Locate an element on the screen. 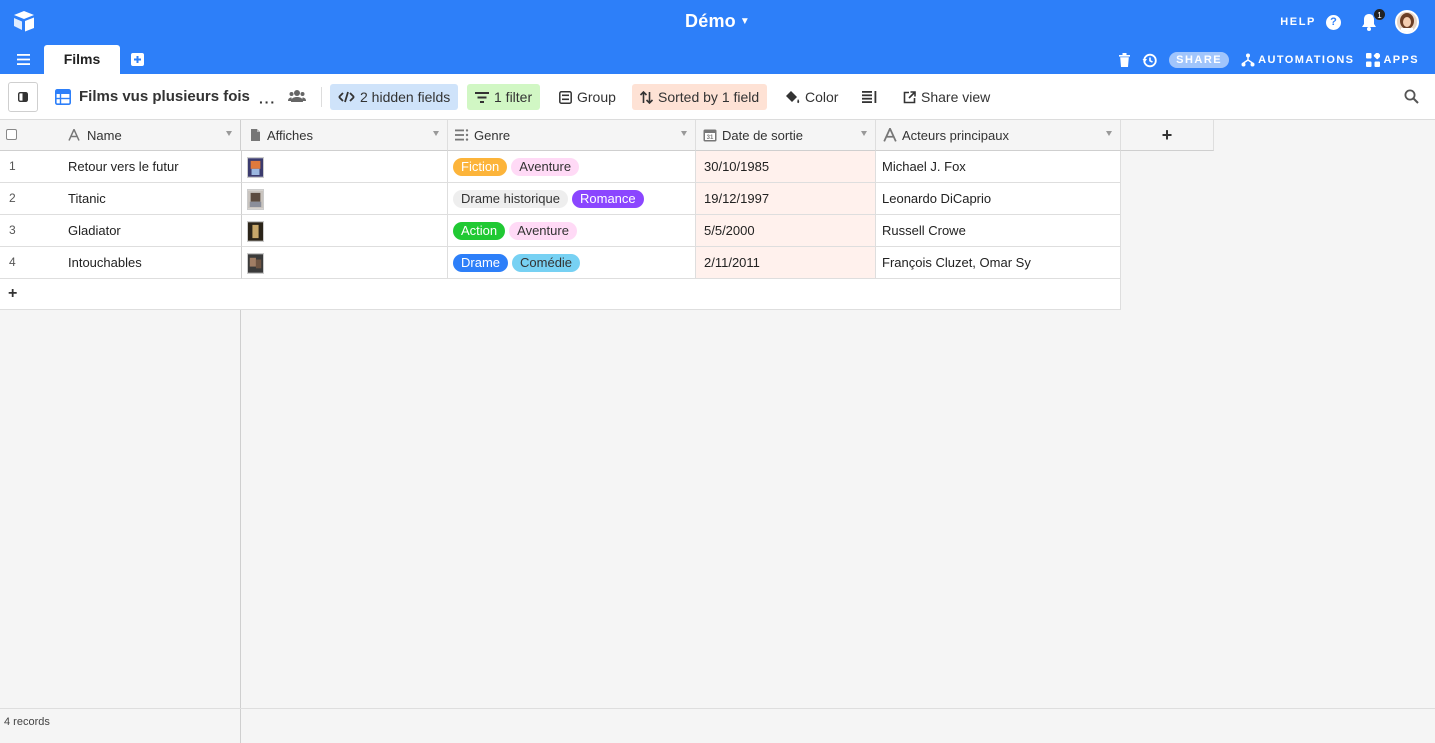 The width and height of the screenshot is (1435, 743). cell-acteurs: François Cluzet, Omar Sy is located at coordinates (998, 263).